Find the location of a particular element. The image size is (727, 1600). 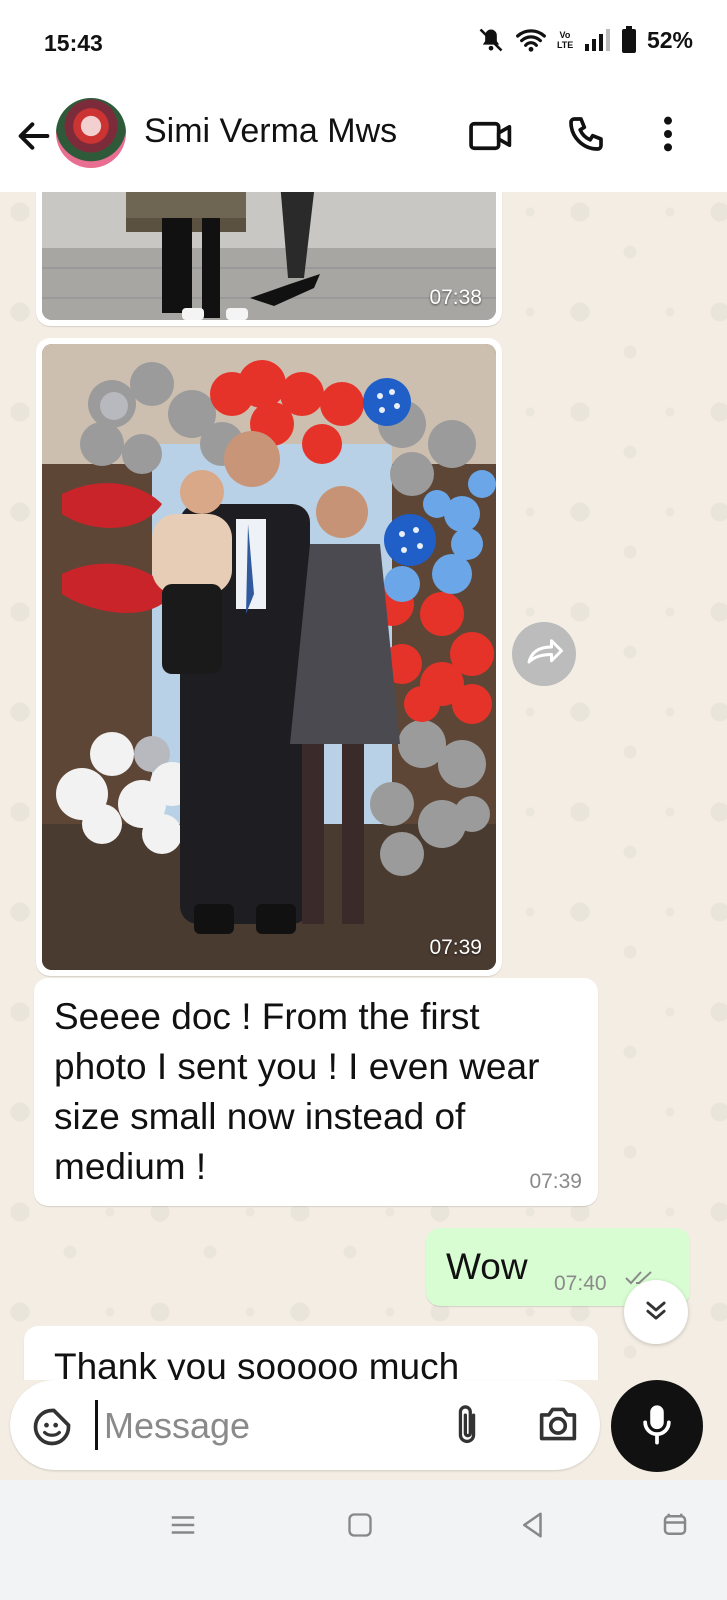

back-triangle-icon is located at coordinates (533, 1527).